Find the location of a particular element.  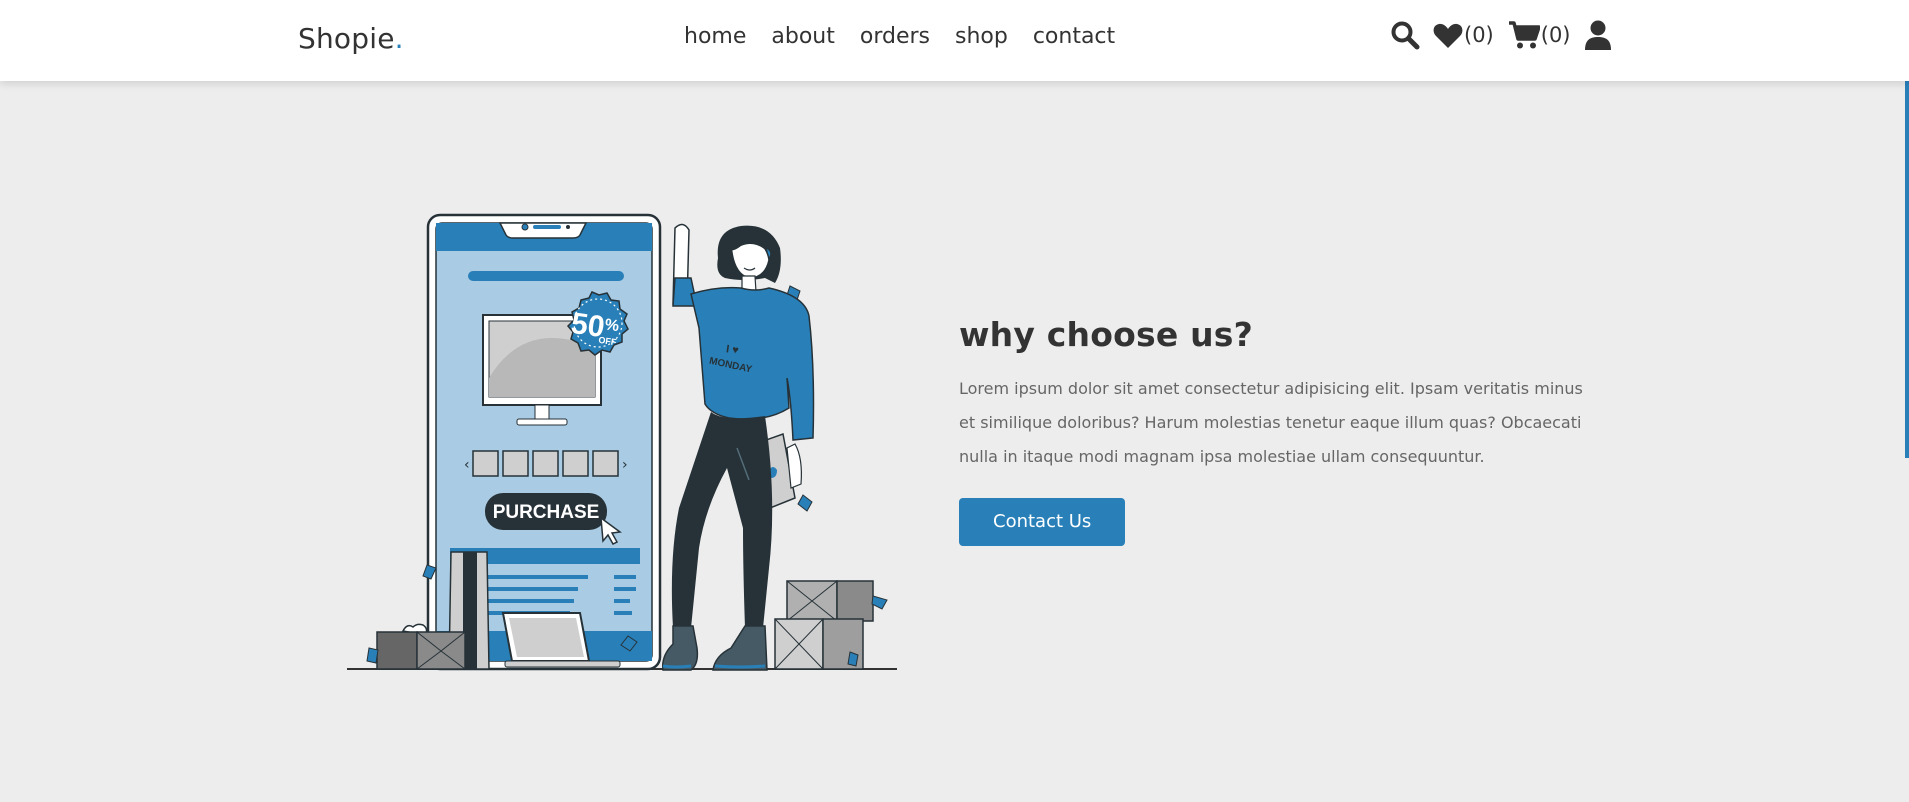

svg-text: I ♥ is located at coordinates (732, 350).